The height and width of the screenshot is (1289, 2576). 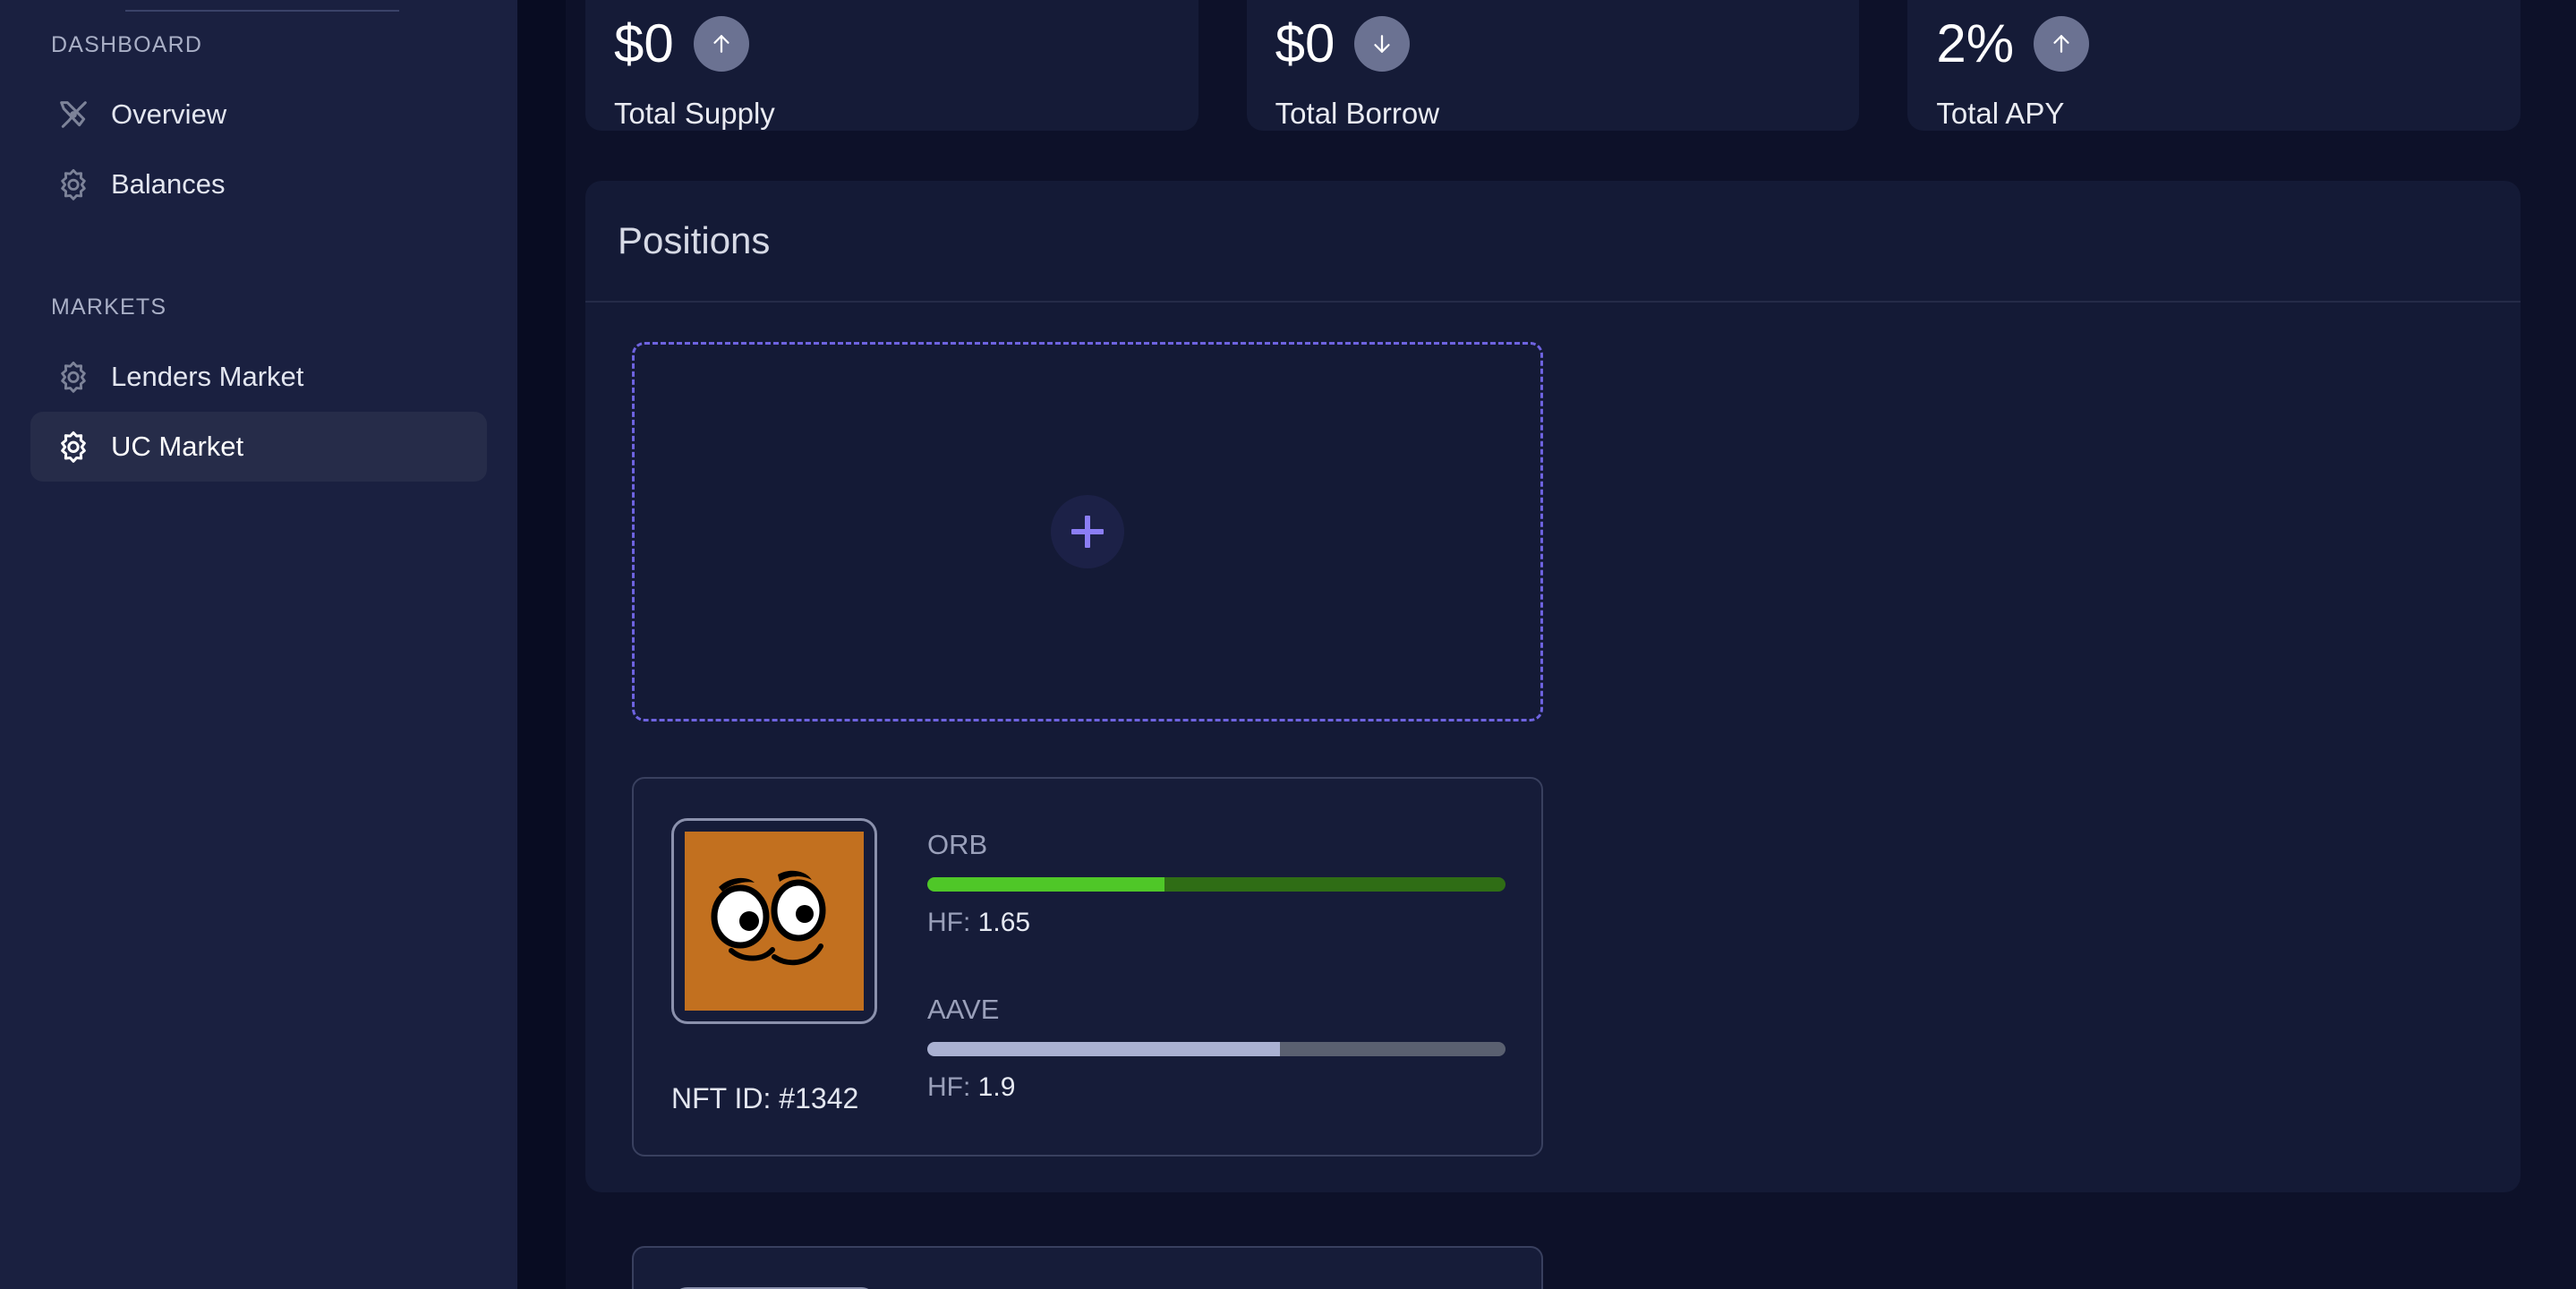 I want to click on health-factor-text: HF: 1.65, so click(x=1216, y=923).